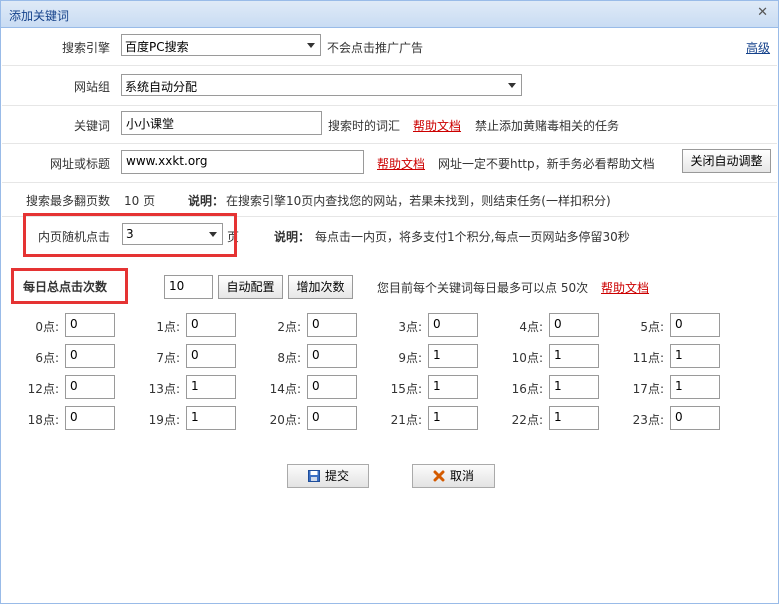 The width and height of the screenshot is (779, 604). What do you see at coordinates (164, 420) in the screenshot?
I see `hour-label: 19点:` at bounding box center [164, 420].